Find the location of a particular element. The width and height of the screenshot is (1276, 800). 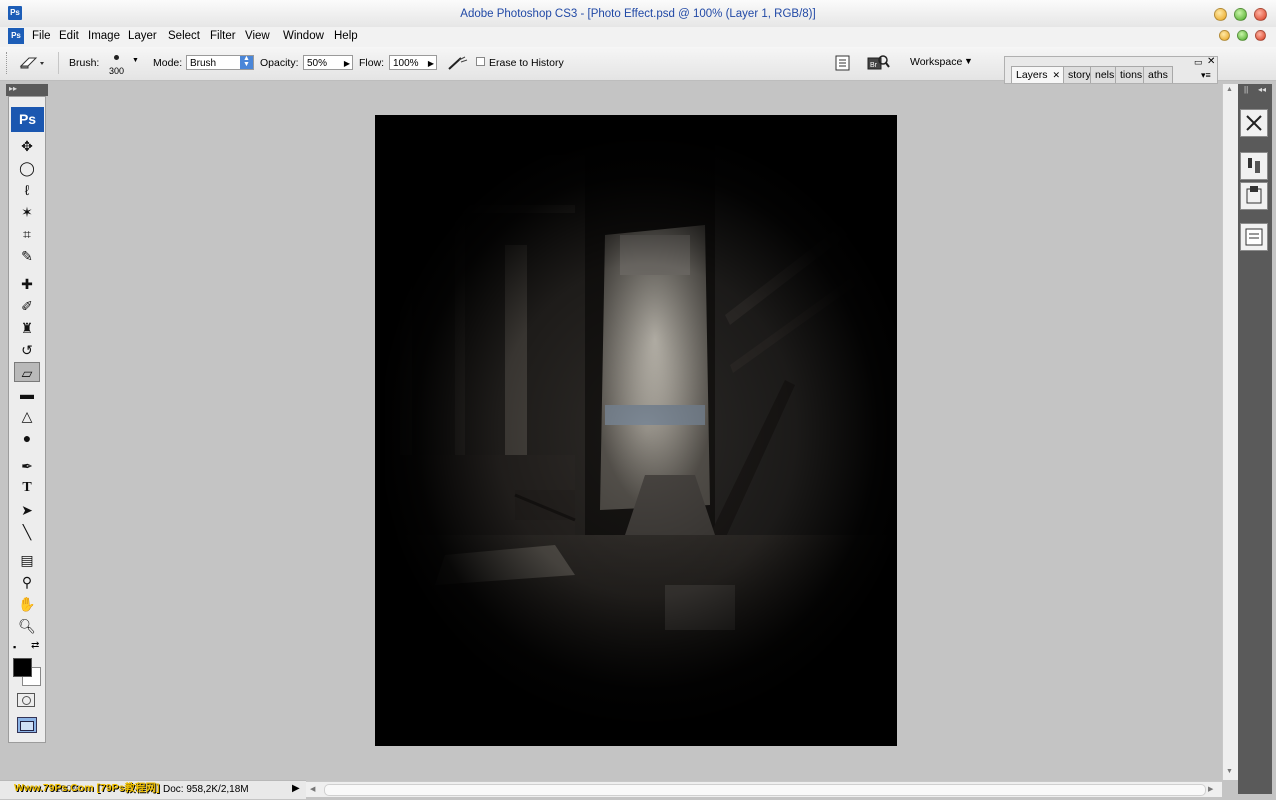

panel-minimize-icon: ▭ is located at coordinates (1198, 62).